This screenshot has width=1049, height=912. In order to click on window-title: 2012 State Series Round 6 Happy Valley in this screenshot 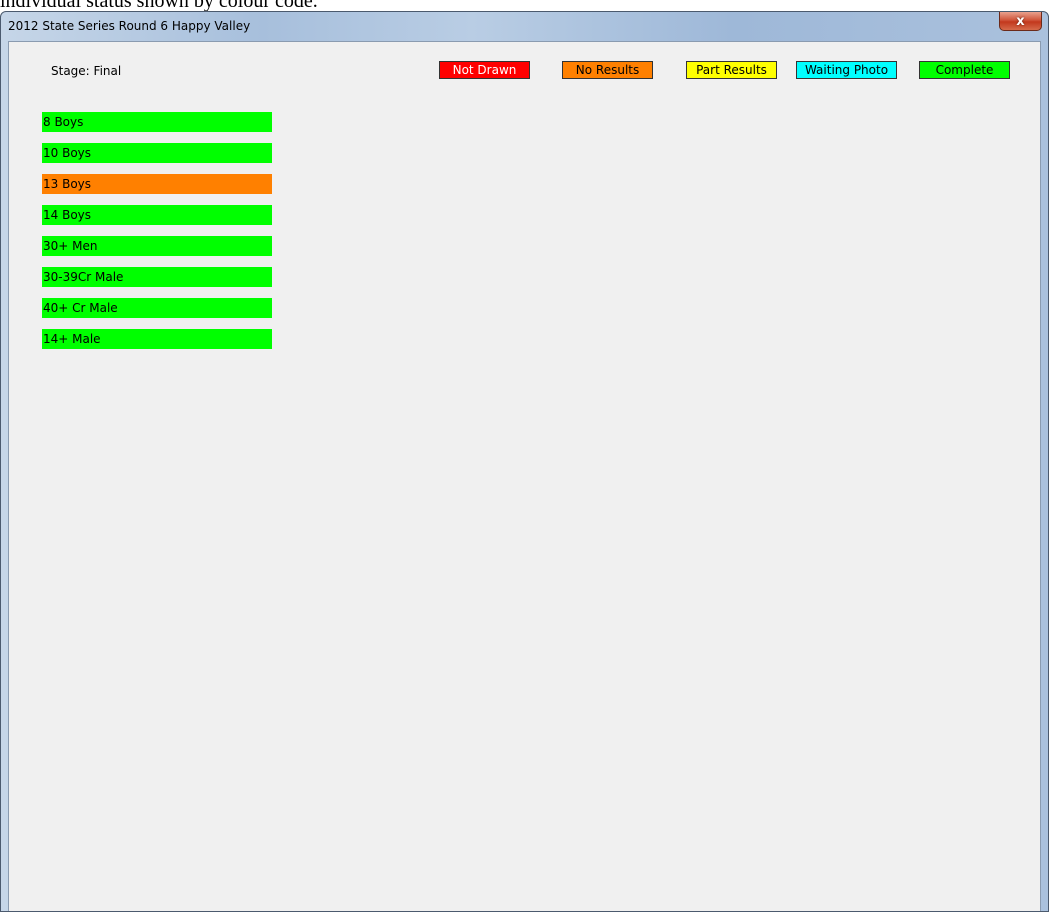, I will do `click(129, 26)`.